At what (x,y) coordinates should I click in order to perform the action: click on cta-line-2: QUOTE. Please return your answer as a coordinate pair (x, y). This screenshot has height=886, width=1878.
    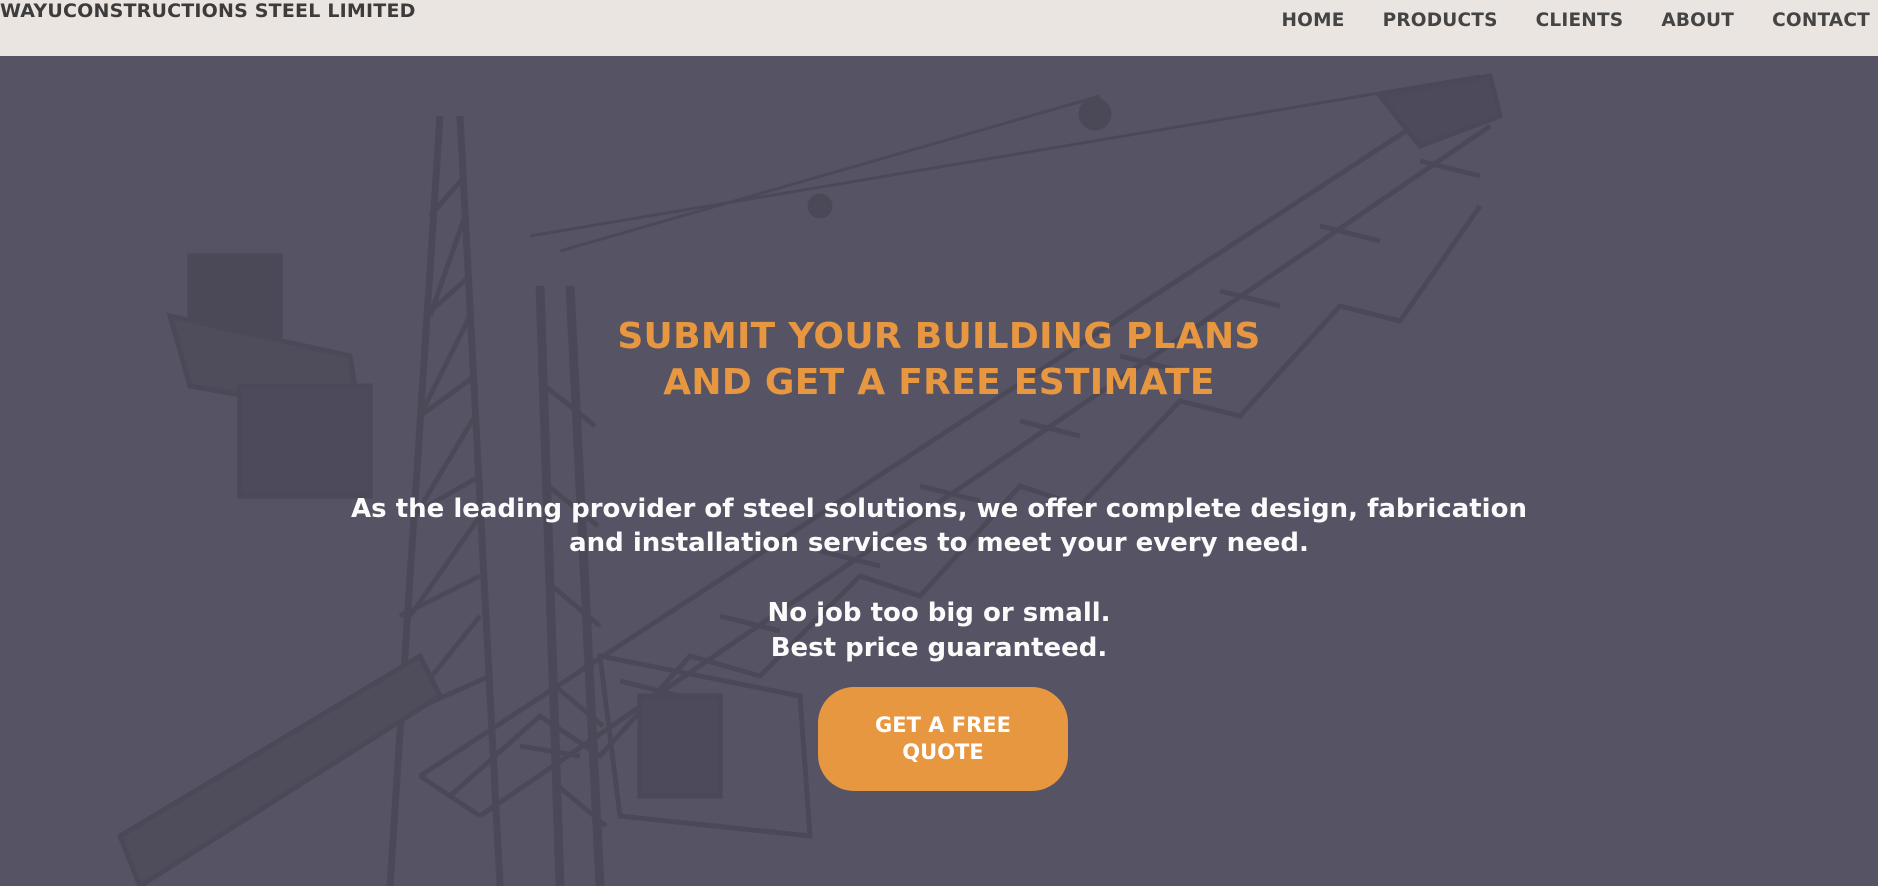
    Looking at the image, I should click on (943, 752).